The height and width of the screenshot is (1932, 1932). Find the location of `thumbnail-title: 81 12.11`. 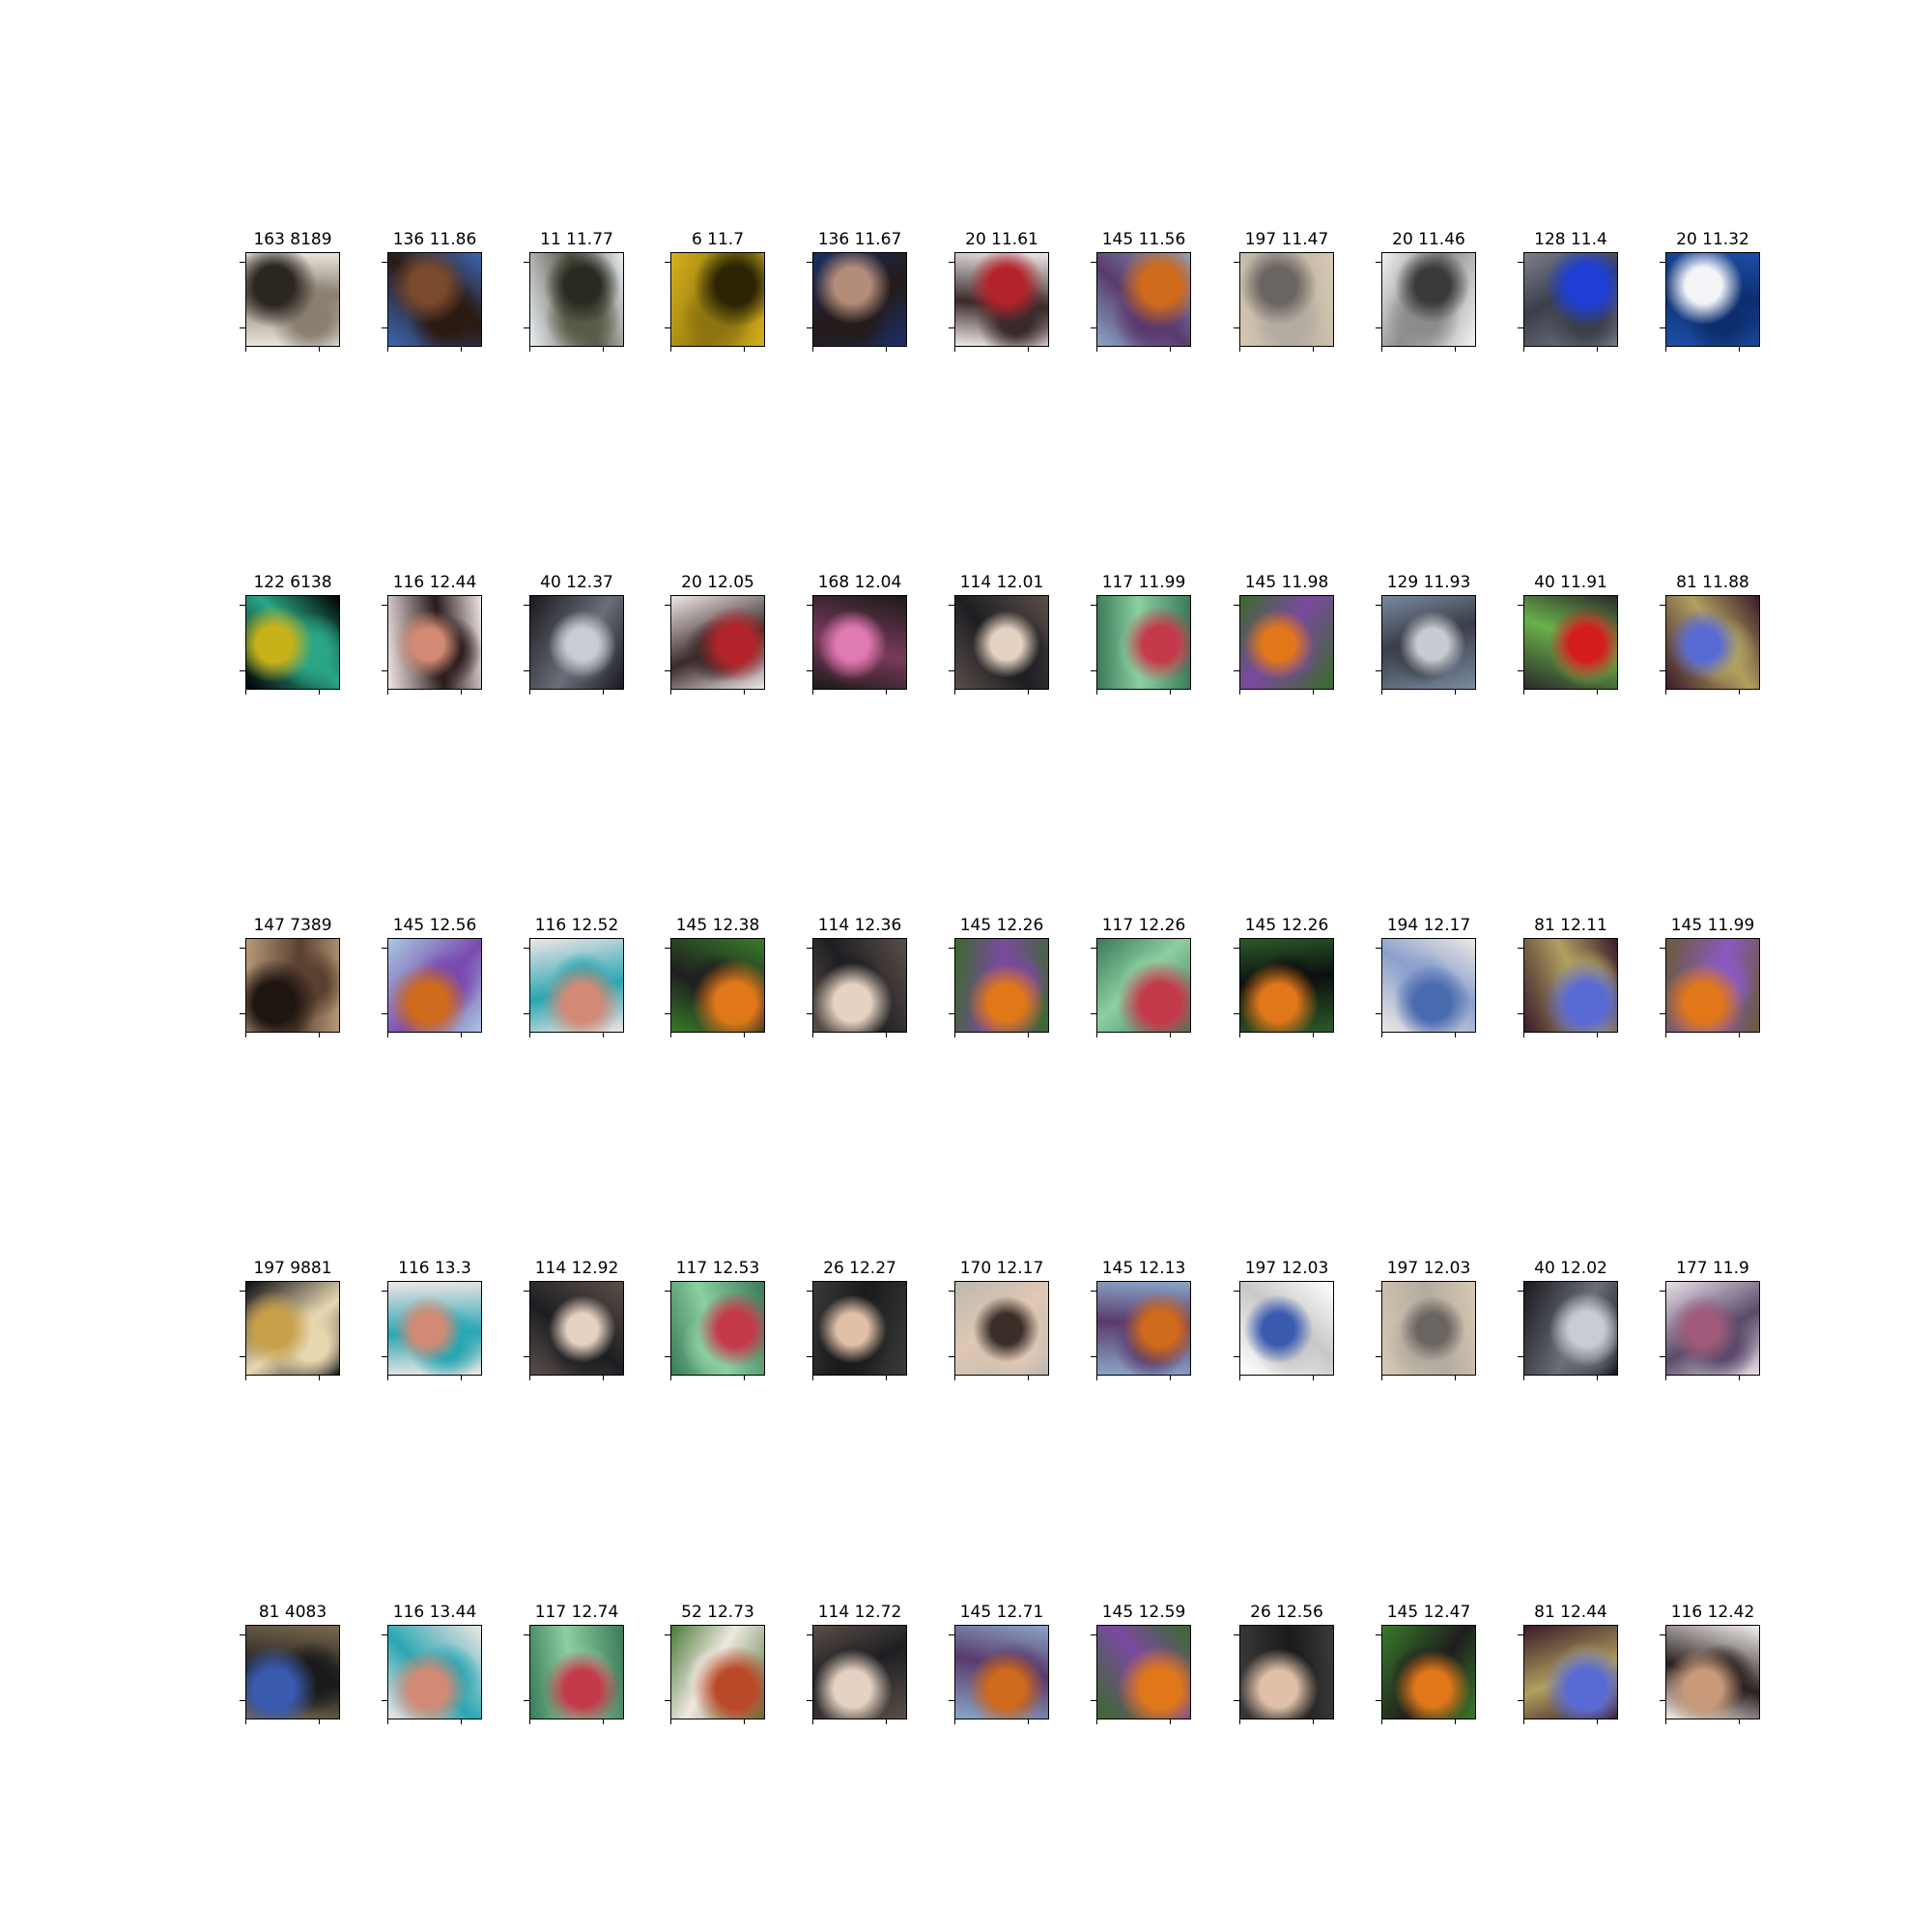

thumbnail-title: 81 12.11 is located at coordinates (1570, 925).